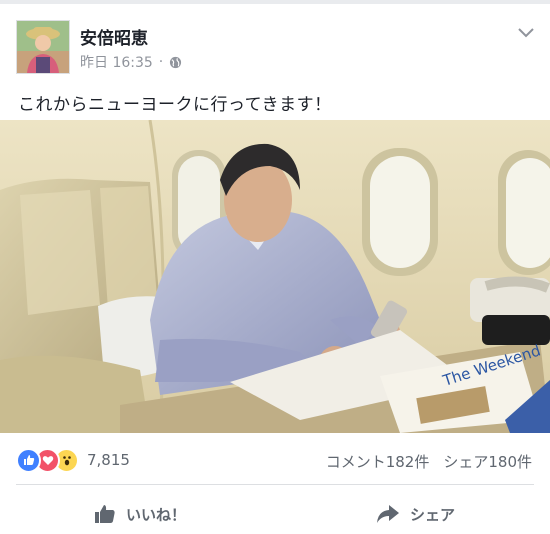  Describe the element at coordinates (116, 62) in the screenshot. I see `post-timestamp: 昨日 16:35` at that location.